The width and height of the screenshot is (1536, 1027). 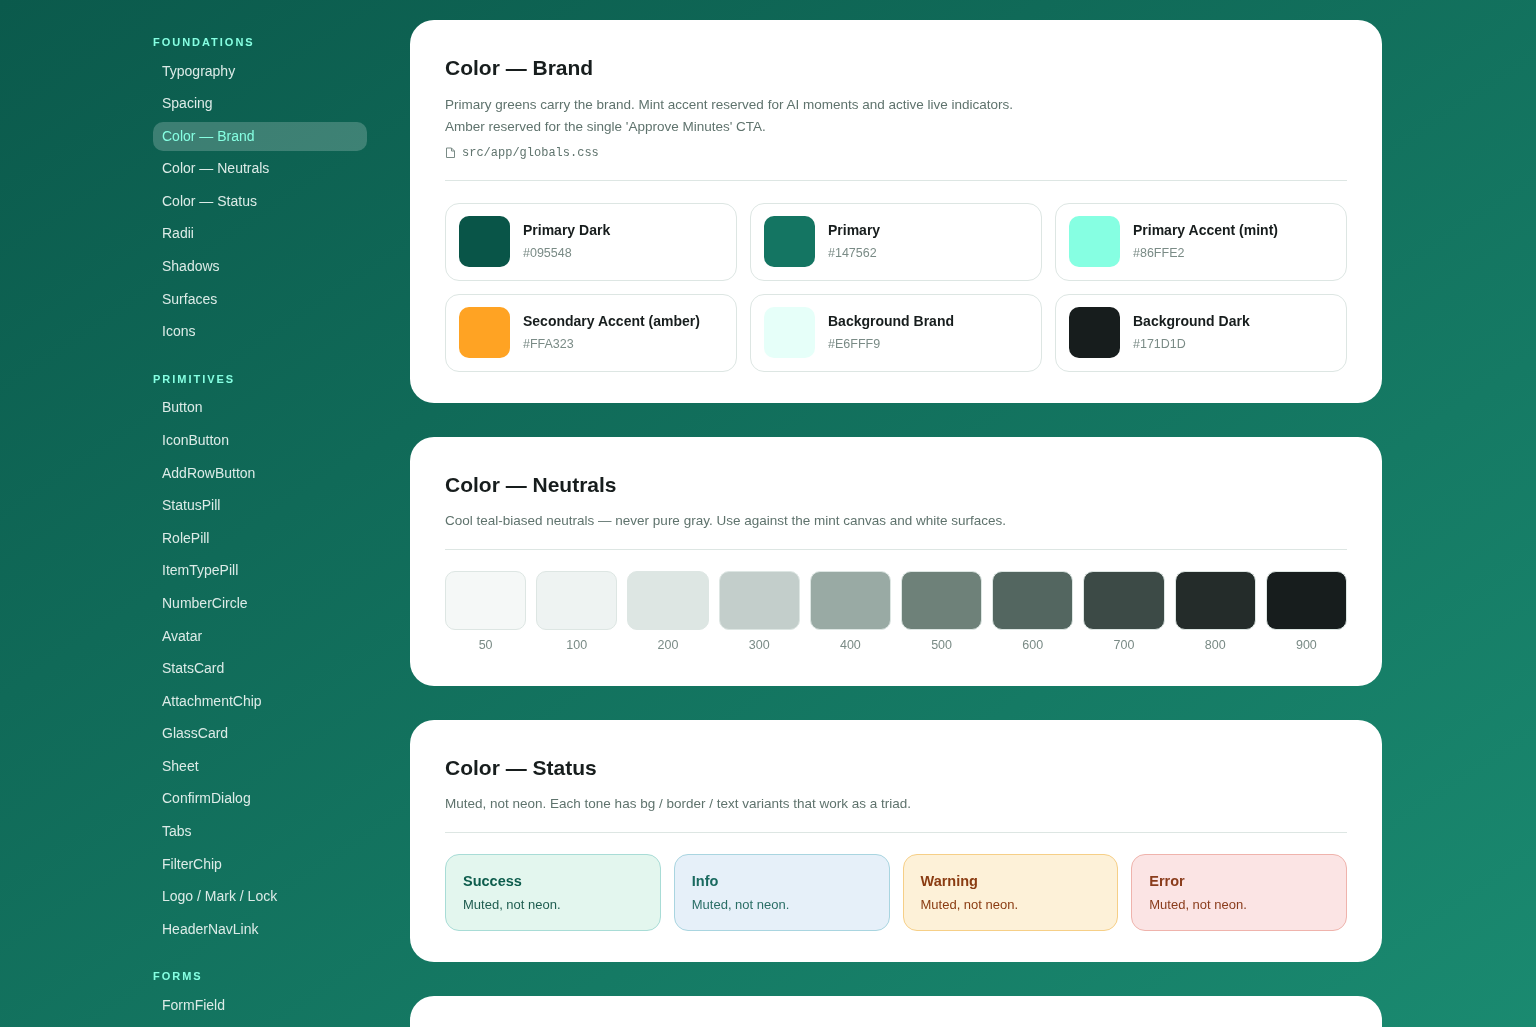 What do you see at coordinates (759, 645) in the screenshot?
I see `swatch-label: 300` at bounding box center [759, 645].